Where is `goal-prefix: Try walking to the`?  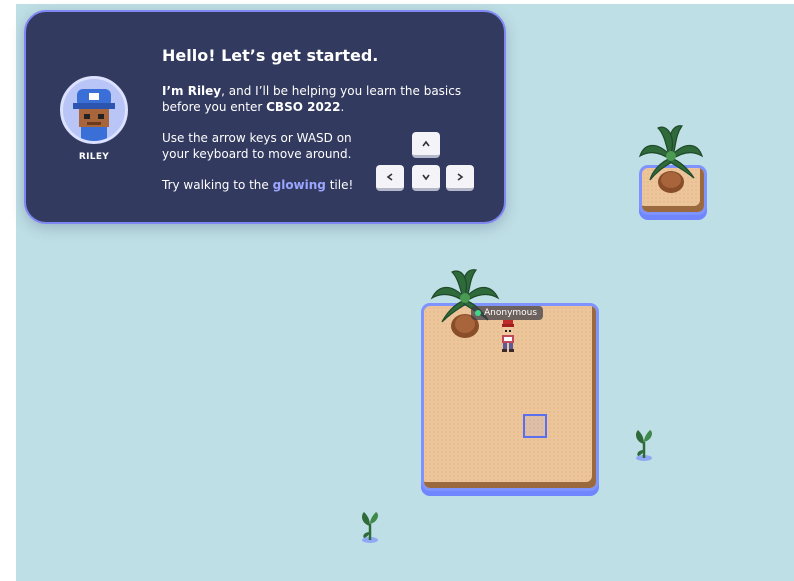 goal-prefix: Try walking to the is located at coordinates (217, 185).